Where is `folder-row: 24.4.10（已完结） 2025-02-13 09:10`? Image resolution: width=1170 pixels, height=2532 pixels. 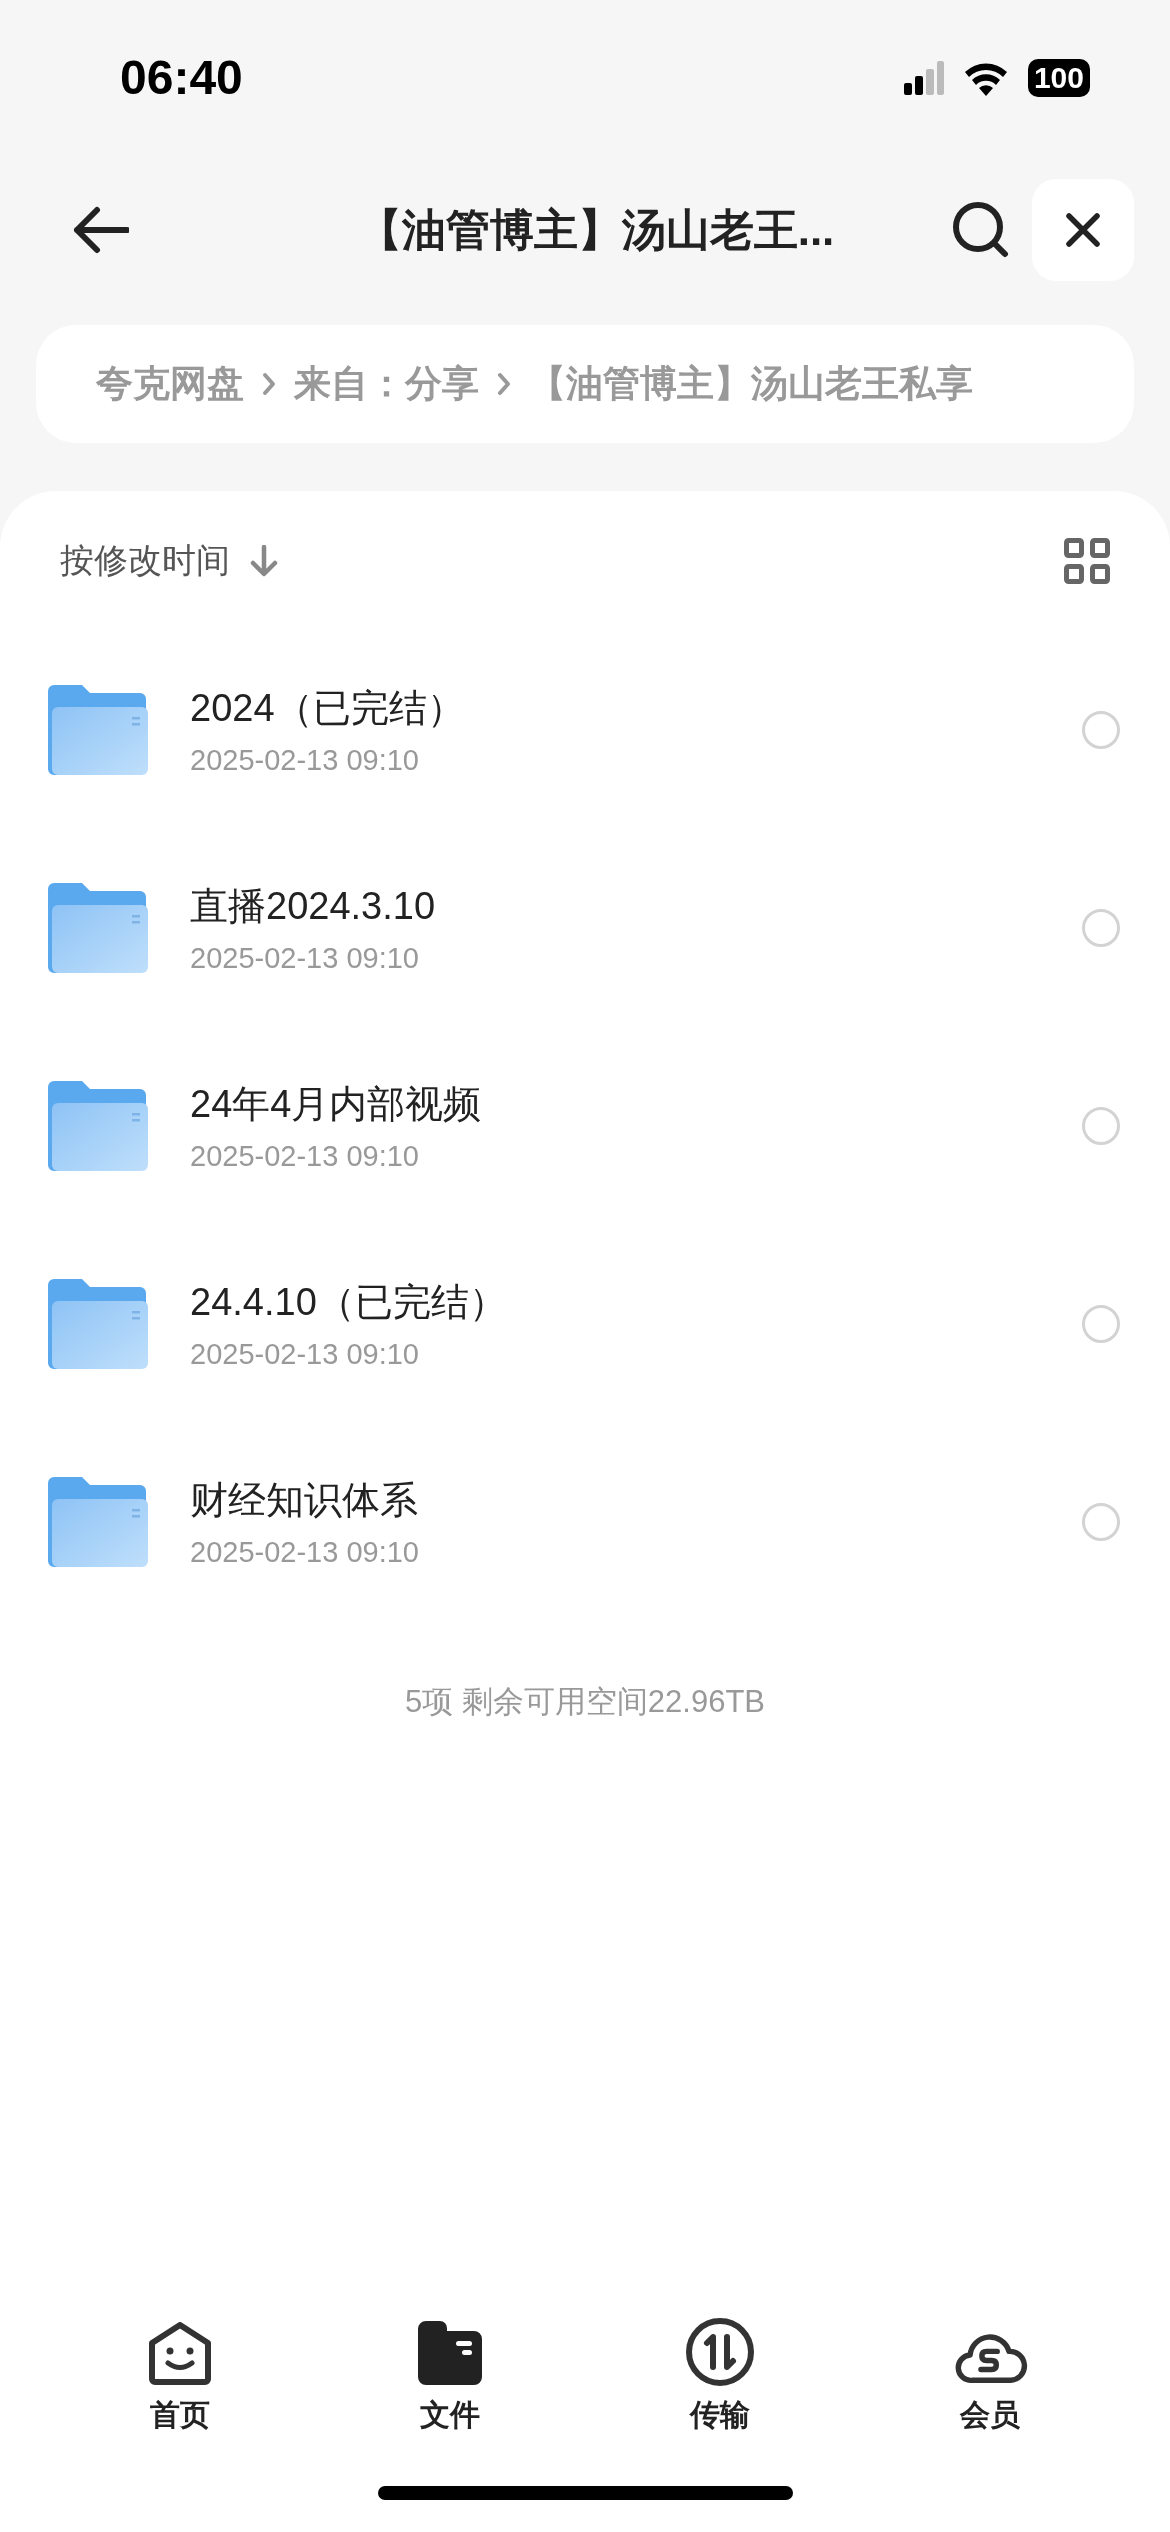 folder-row: 24.4.10（已完结） 2025-02-13 09:10 is located at coordinates (585, 1324).